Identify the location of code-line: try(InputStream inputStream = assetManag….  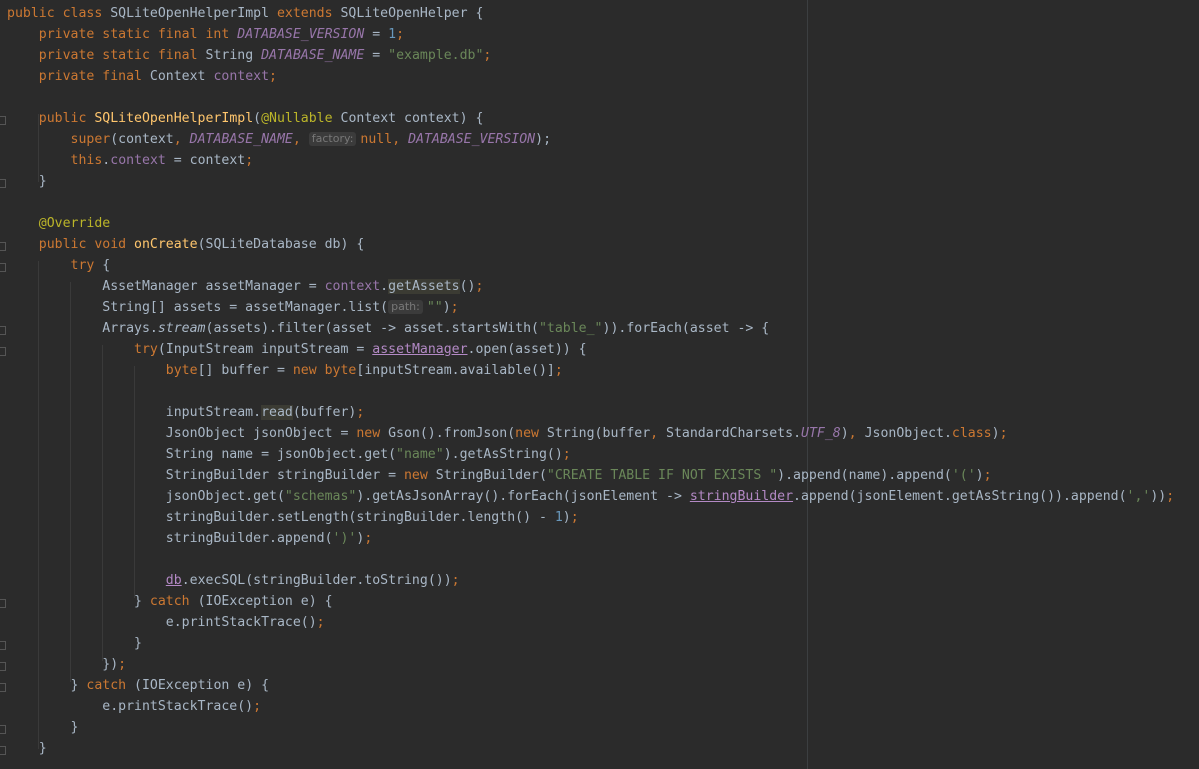
(590, 349).